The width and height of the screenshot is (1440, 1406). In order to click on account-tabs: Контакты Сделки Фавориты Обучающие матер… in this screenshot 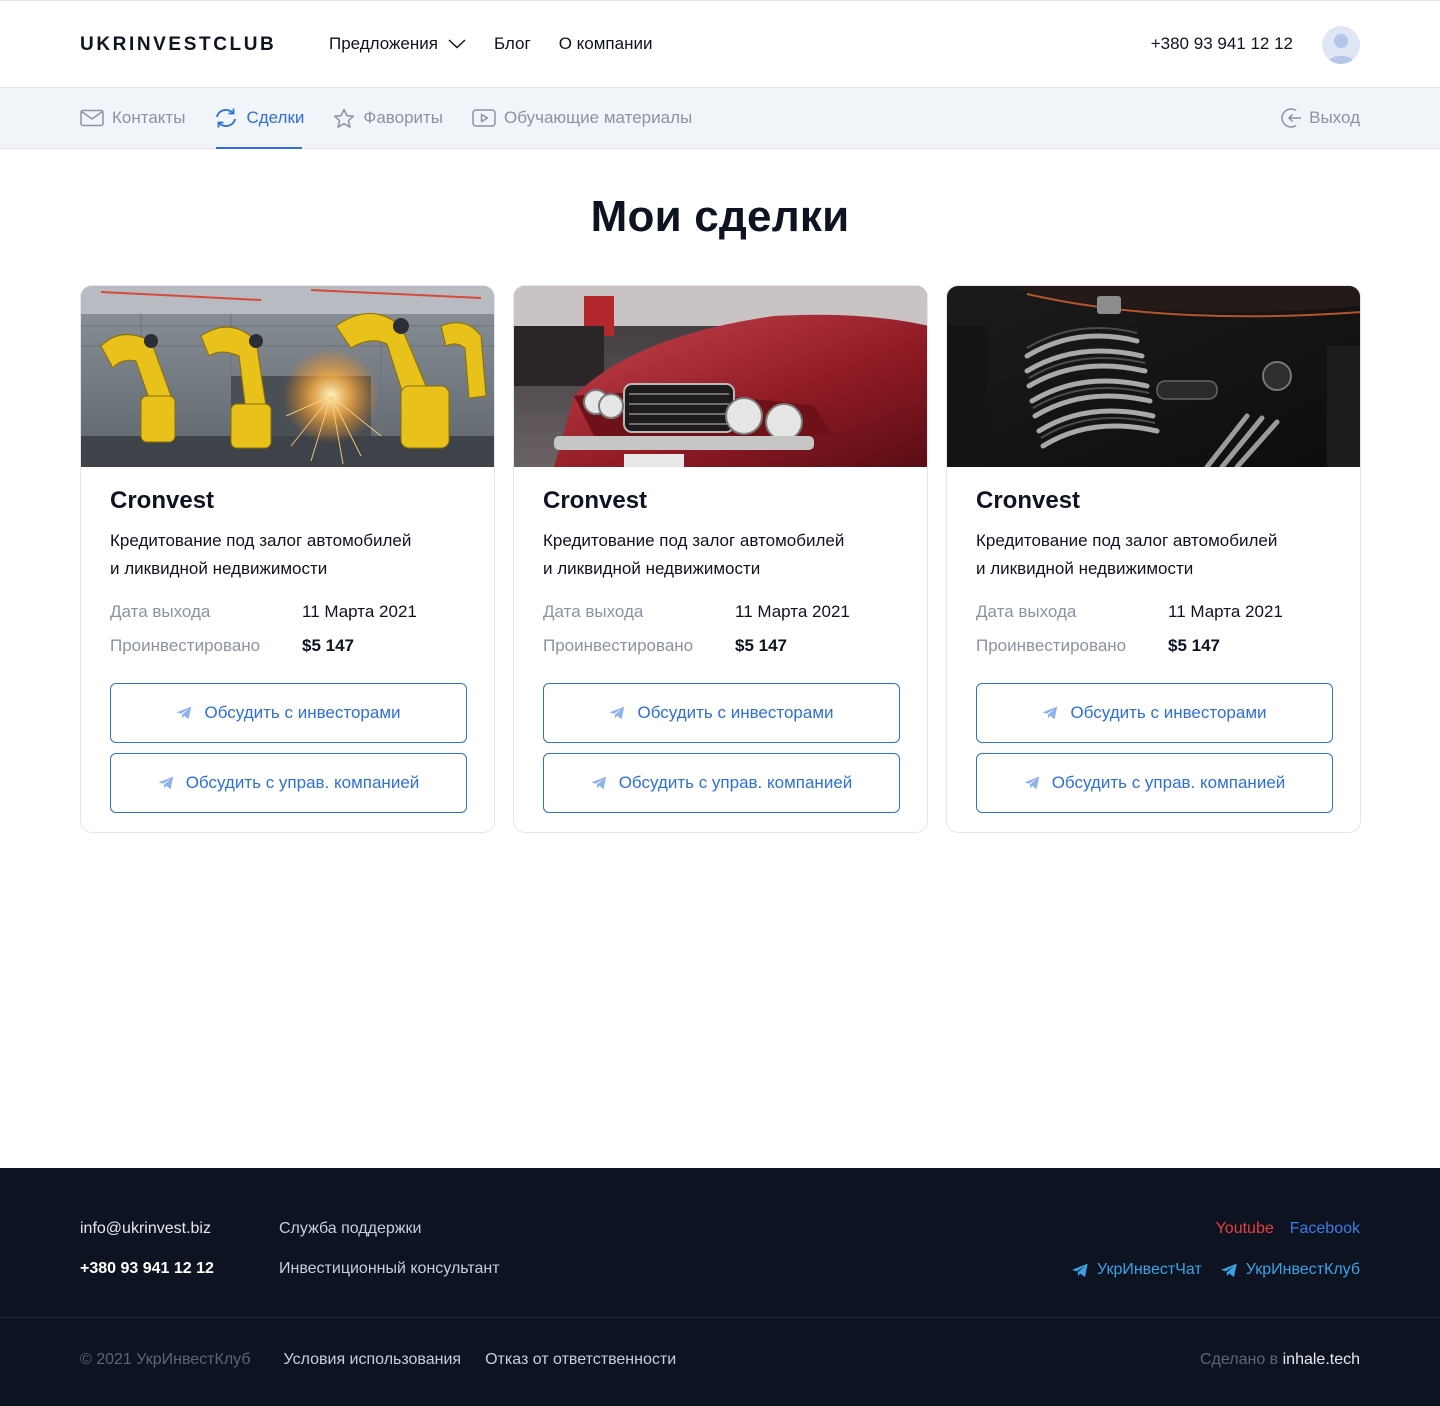, I will do `click(386, 118)`.